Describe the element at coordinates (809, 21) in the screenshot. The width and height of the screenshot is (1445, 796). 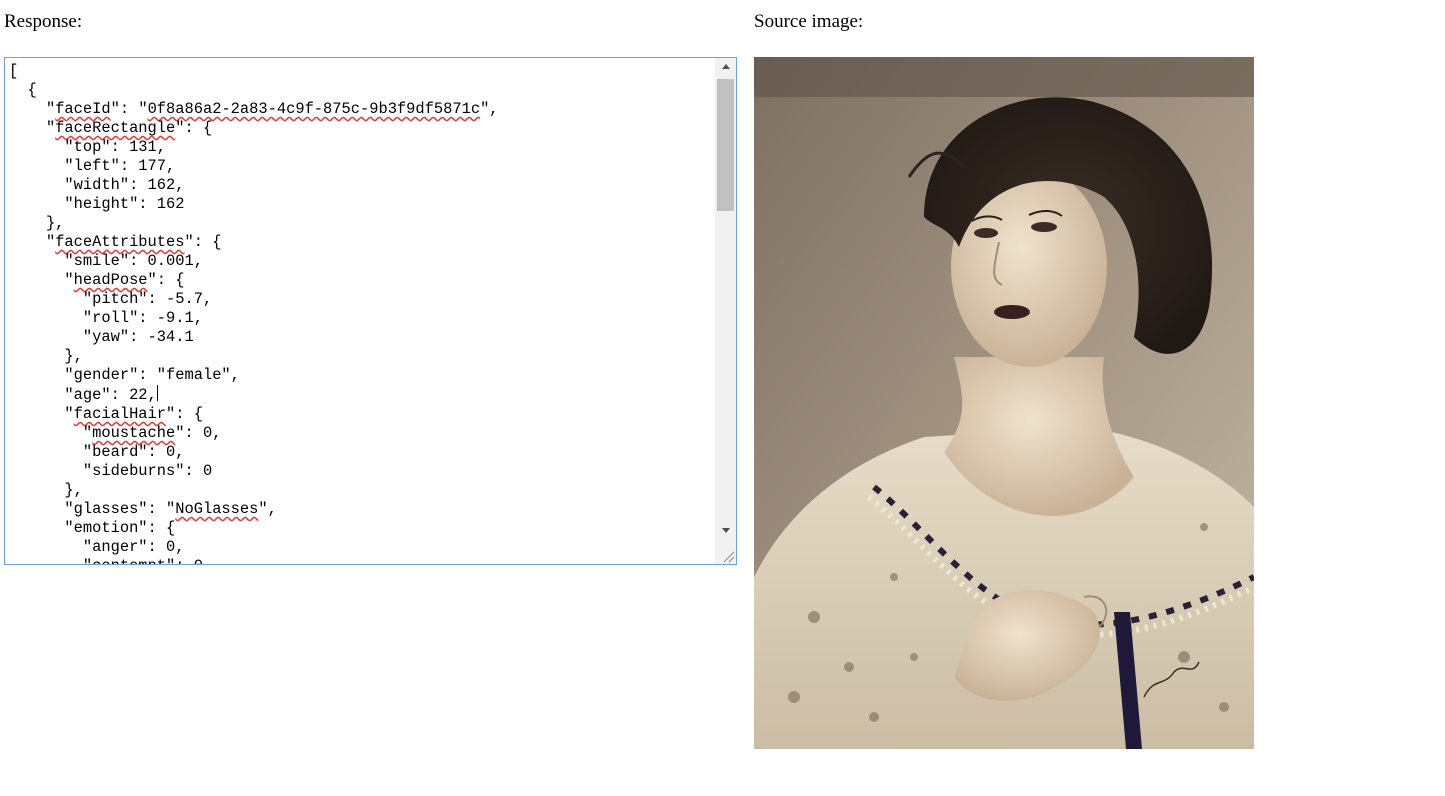
I see `source-image-label: Source image:` at that location.